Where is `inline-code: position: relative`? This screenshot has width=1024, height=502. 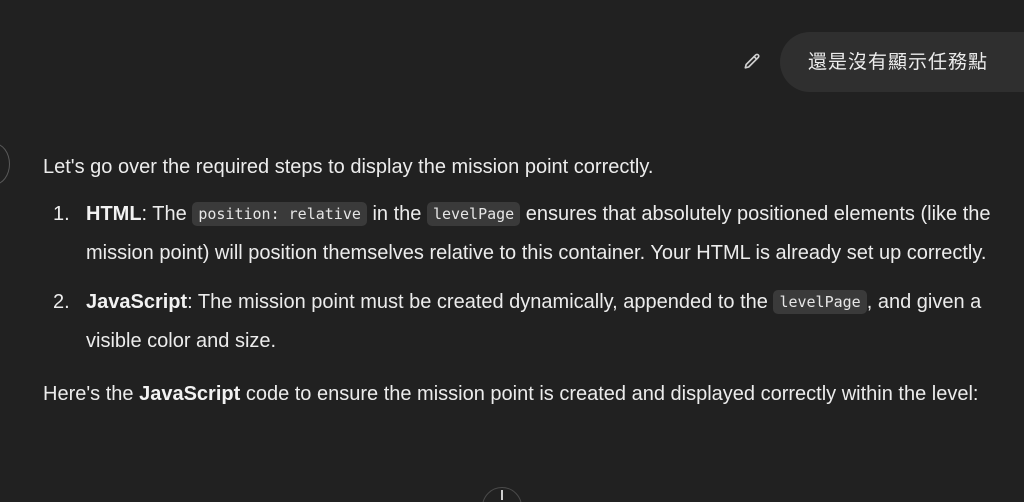
inline-code: position: relative is located at coordinates (279, 213).